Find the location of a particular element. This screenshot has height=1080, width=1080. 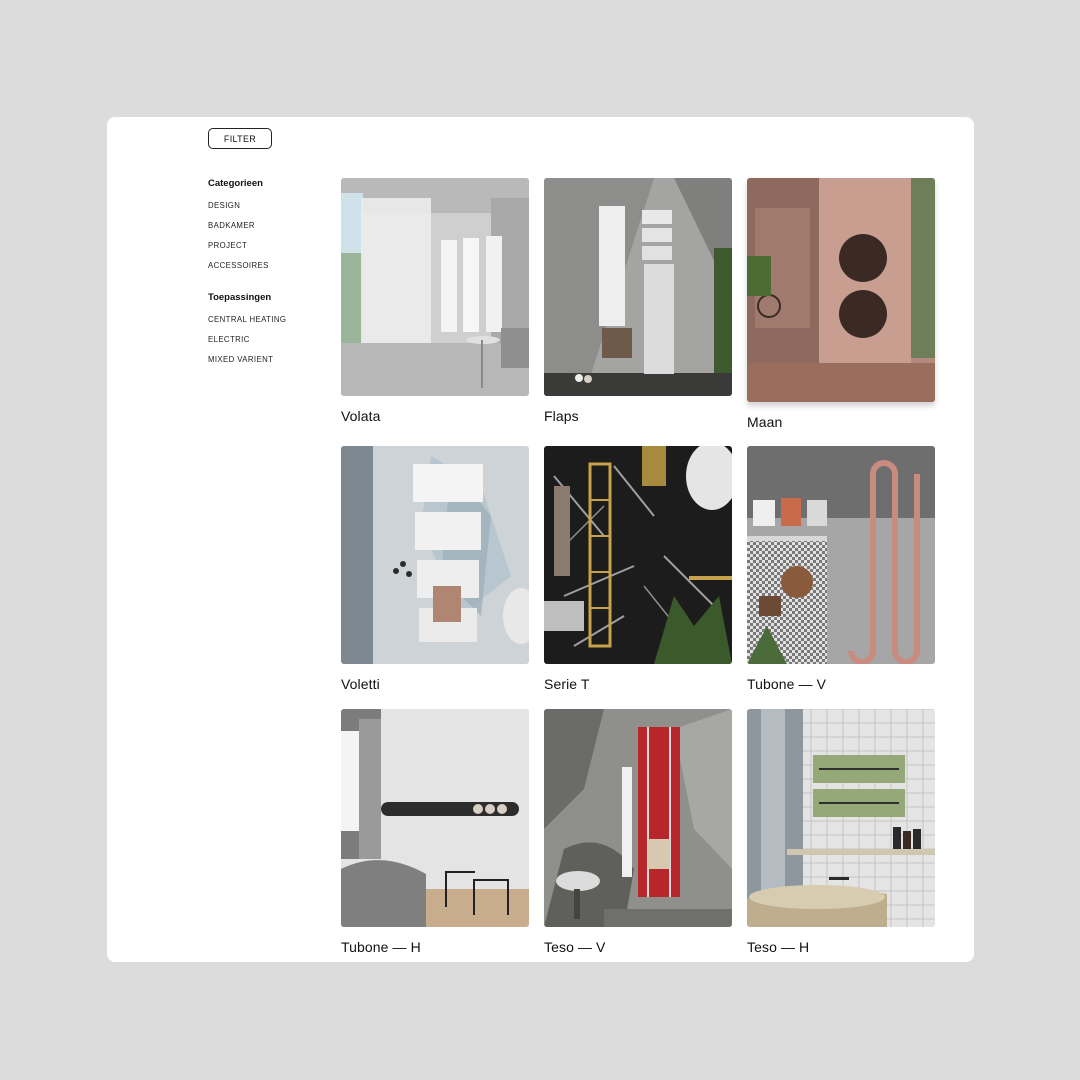

product-card-voletti: Voletti is located at coordinates (435, 569).